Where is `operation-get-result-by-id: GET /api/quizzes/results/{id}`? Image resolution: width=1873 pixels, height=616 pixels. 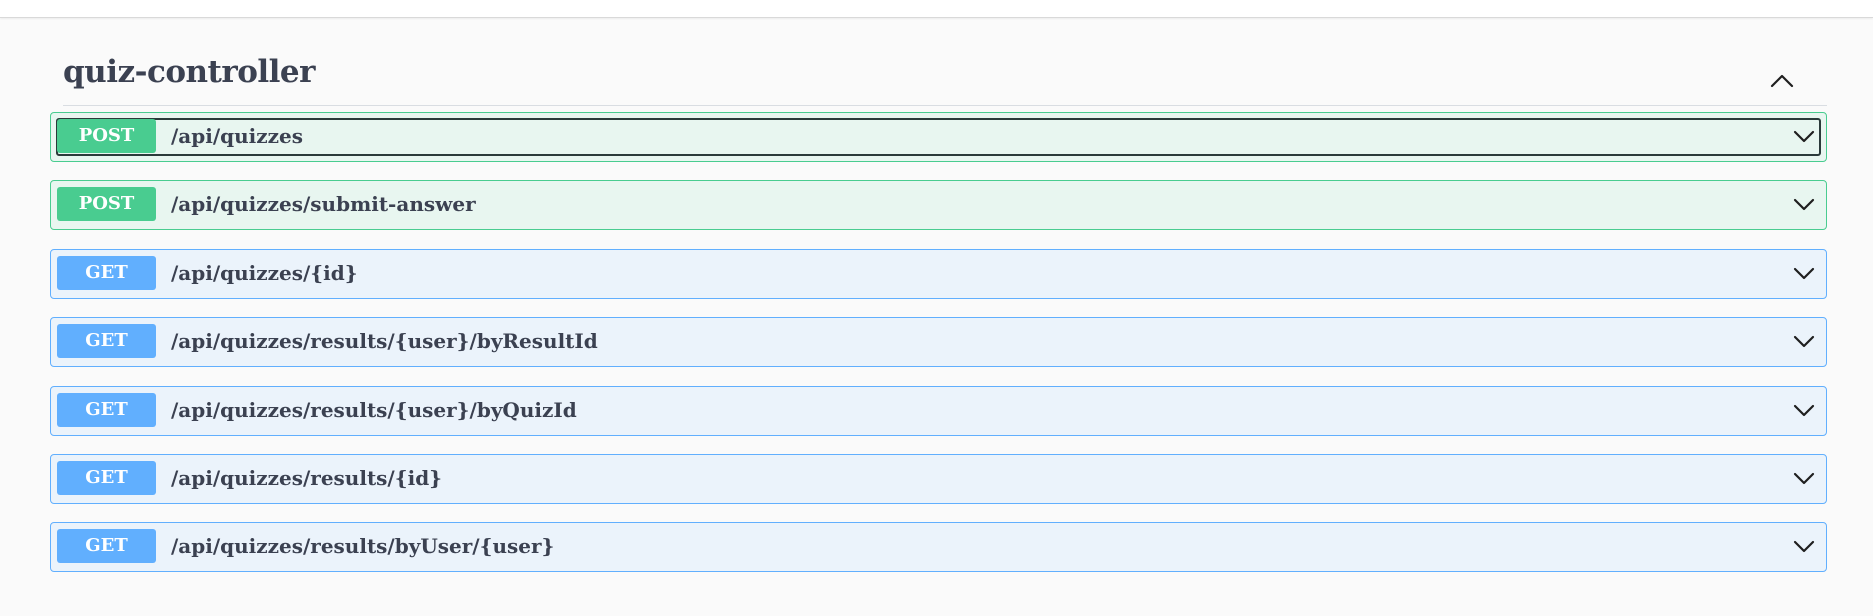 operation-get-result-by-id: GET /api/quizzes/results/{id} is located at coordinates (938, 478).